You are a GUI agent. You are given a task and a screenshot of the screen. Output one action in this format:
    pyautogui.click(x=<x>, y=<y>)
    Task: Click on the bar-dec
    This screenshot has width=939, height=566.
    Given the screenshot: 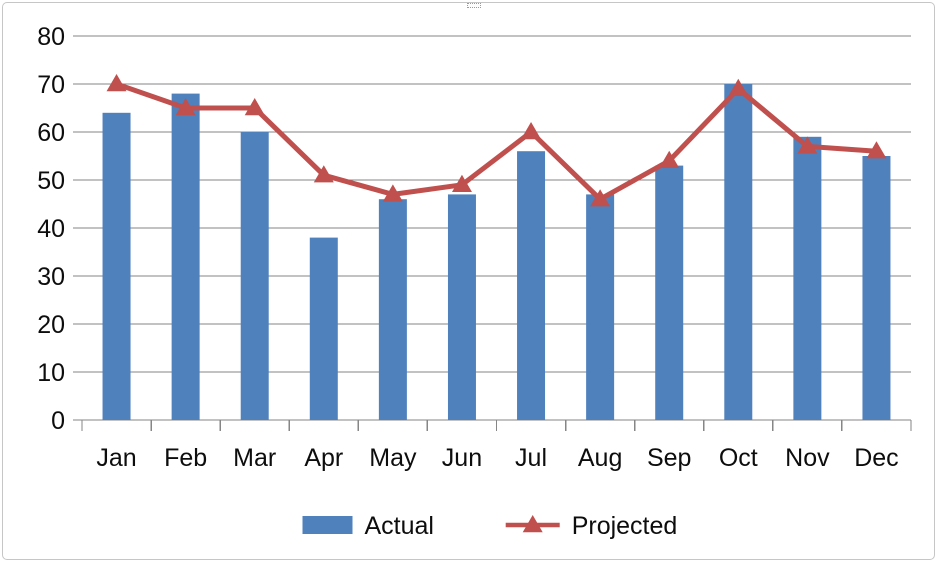 What is the action you would take?
    pyautogui.click(x=876, y=288)
    